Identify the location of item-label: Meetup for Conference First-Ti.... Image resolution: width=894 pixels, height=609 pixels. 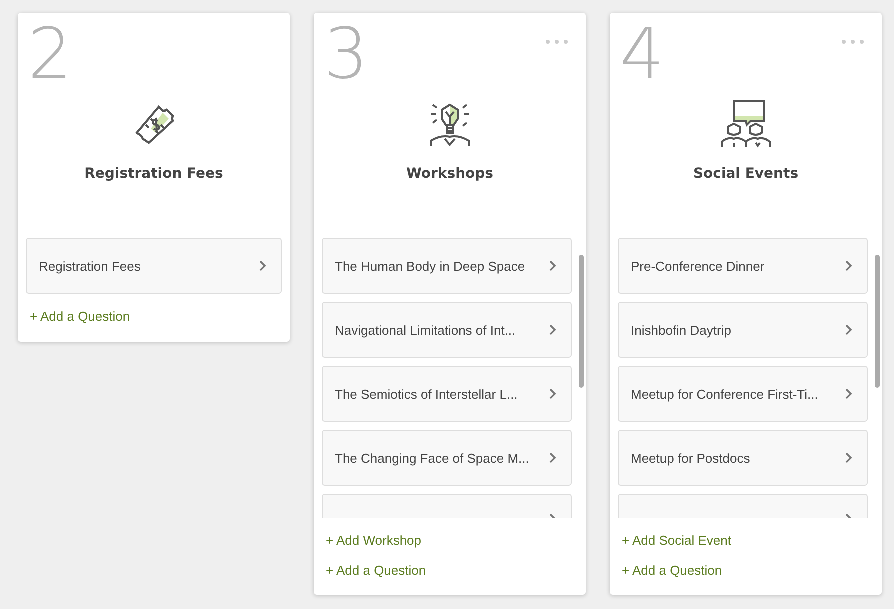
(724, 394).